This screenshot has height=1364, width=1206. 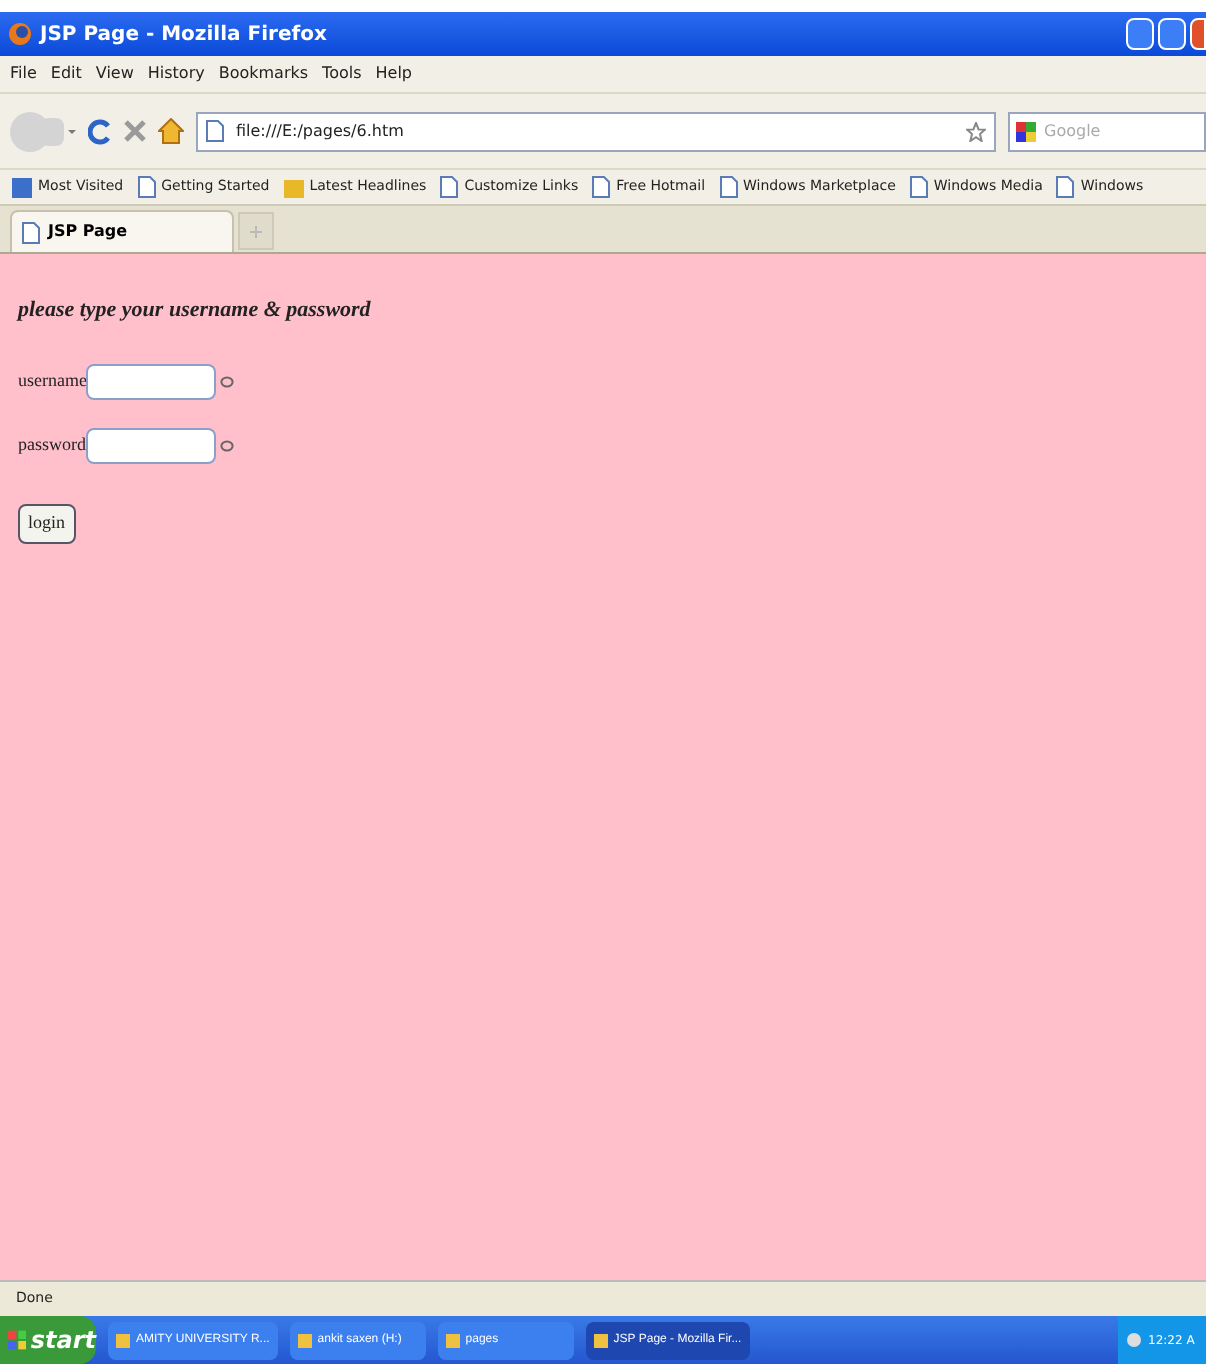 I want to click on close-button, so click(x=1198, y=34).